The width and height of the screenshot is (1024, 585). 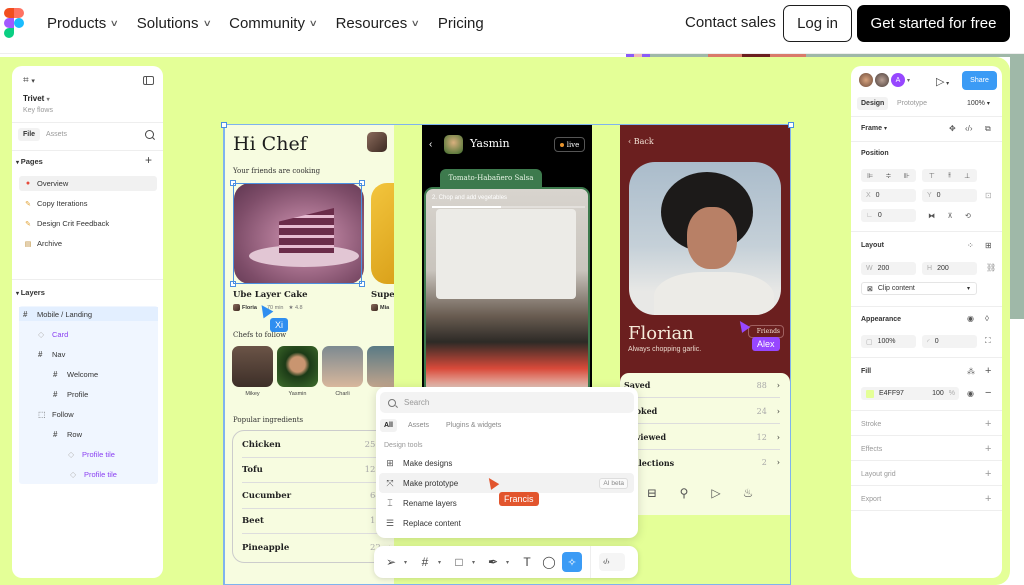 I want to click on ingredient-row: Tofu121›, so click(x=317, y=470).